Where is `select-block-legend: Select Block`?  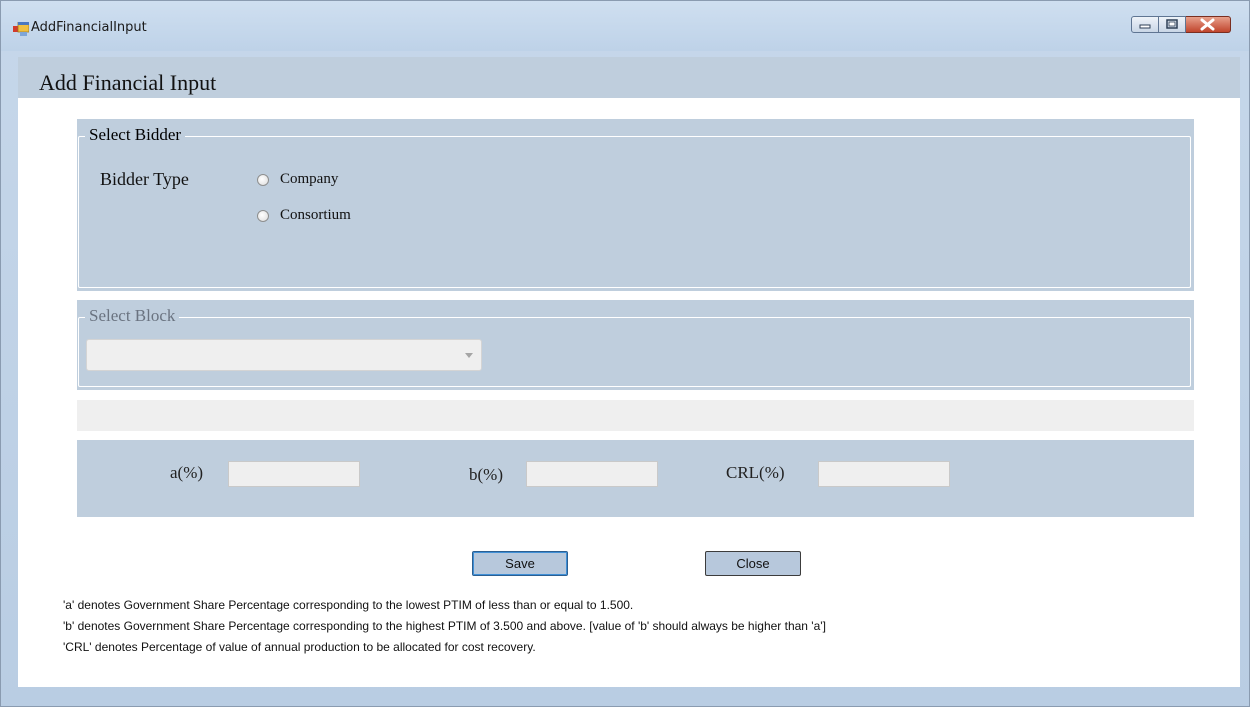
select-block-legend: Select Block is located at coordinates (132, 316).